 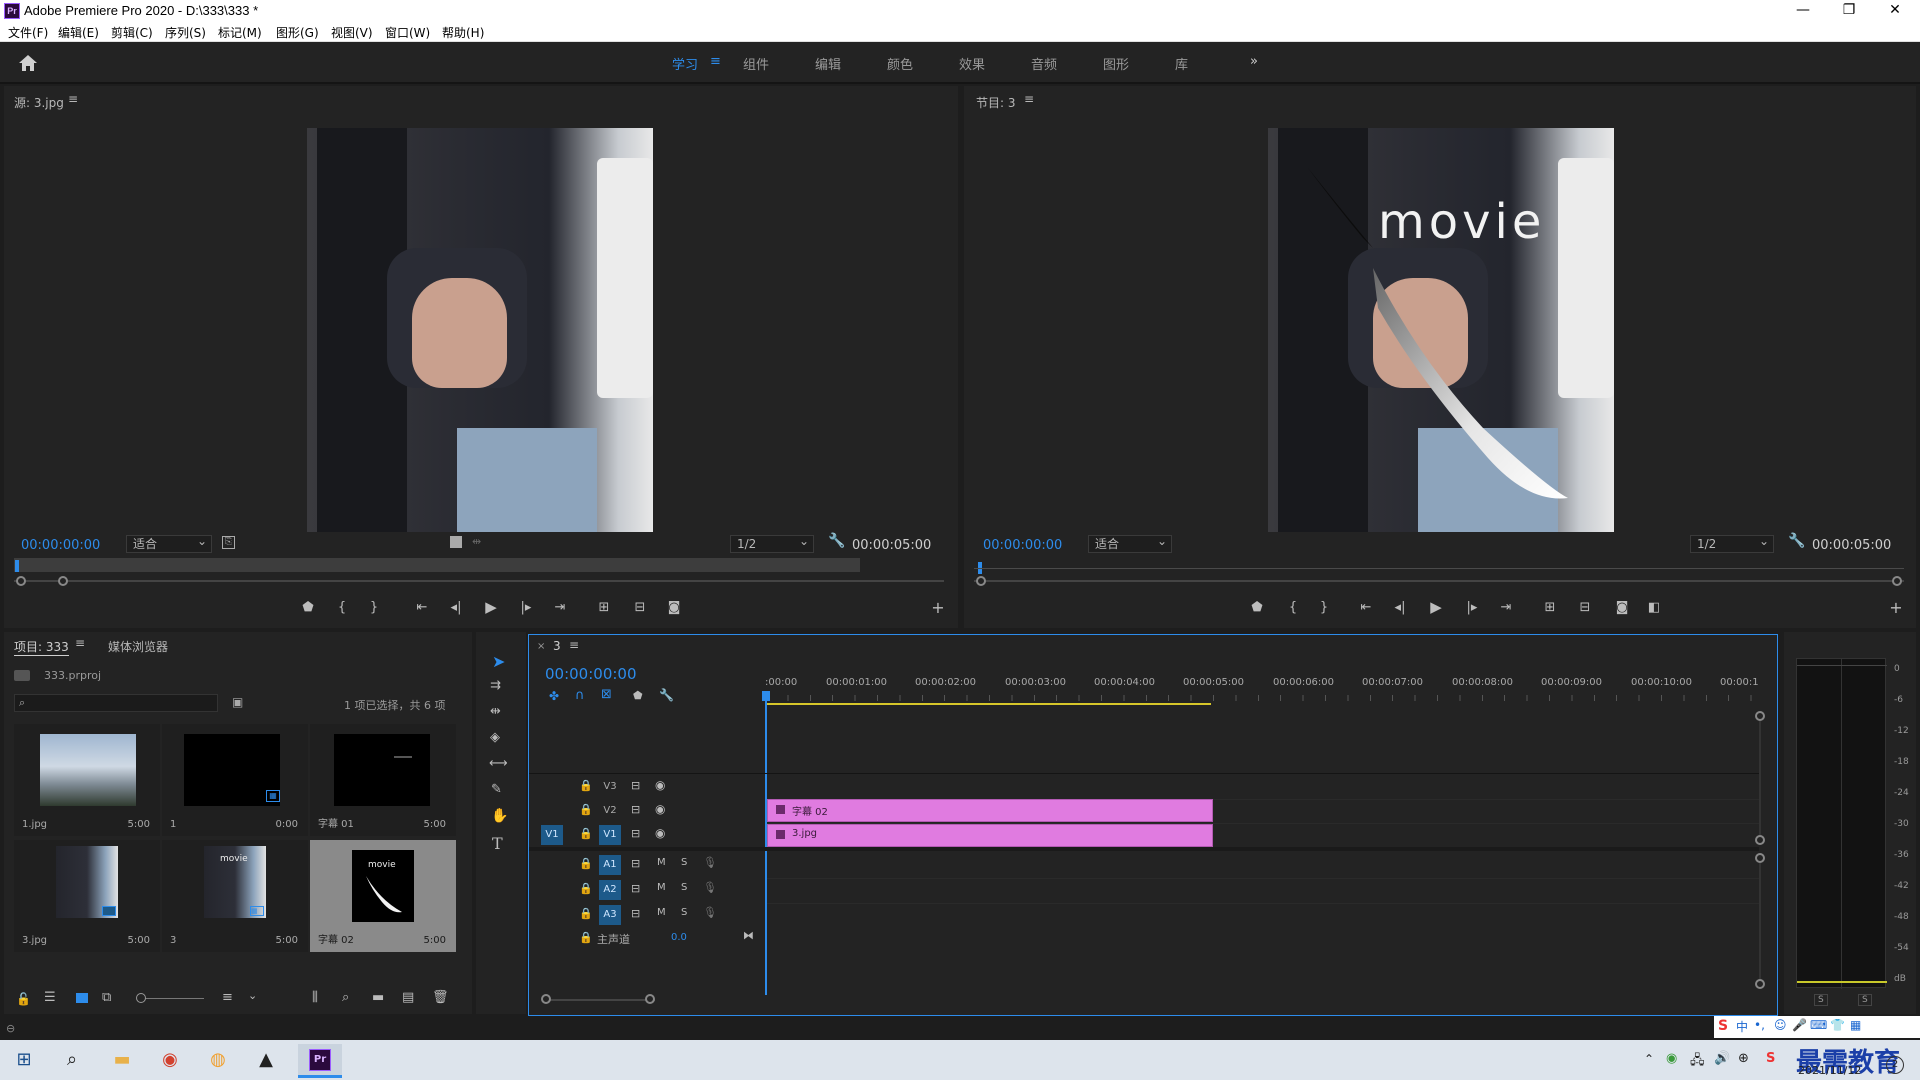 What do you see at coordinates (41, 647) in the screenshot?
I see `project-tab: 项目: 333` at bounding box center [41, 647].